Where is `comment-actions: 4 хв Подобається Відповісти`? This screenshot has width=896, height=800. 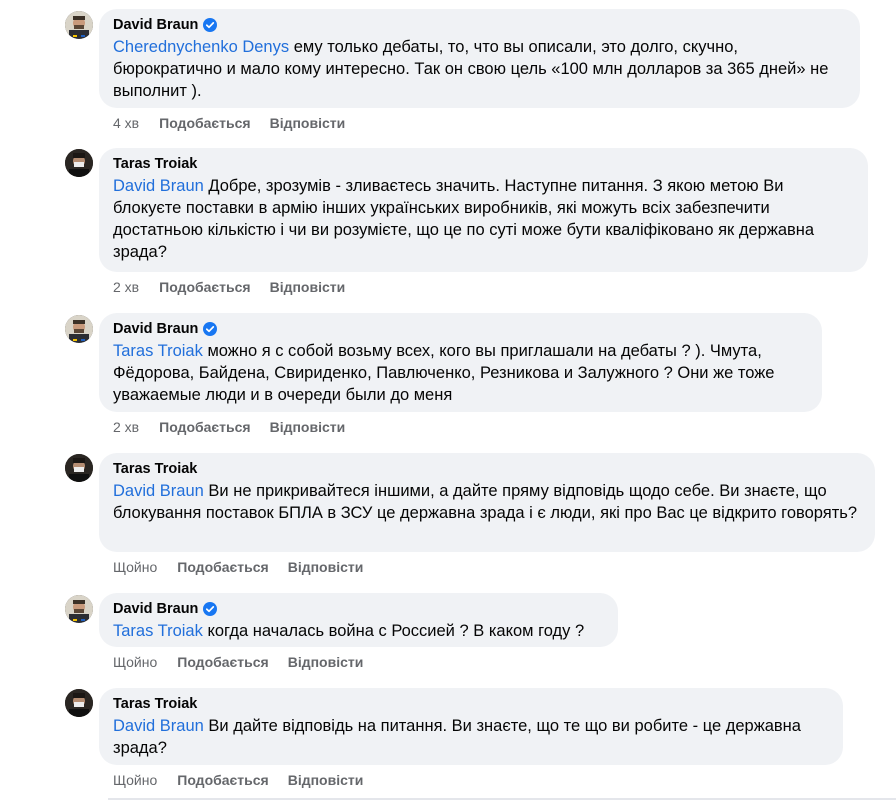
comment-actions: 4 хв Подобається Відповісти is located at coordinates (238, 123).